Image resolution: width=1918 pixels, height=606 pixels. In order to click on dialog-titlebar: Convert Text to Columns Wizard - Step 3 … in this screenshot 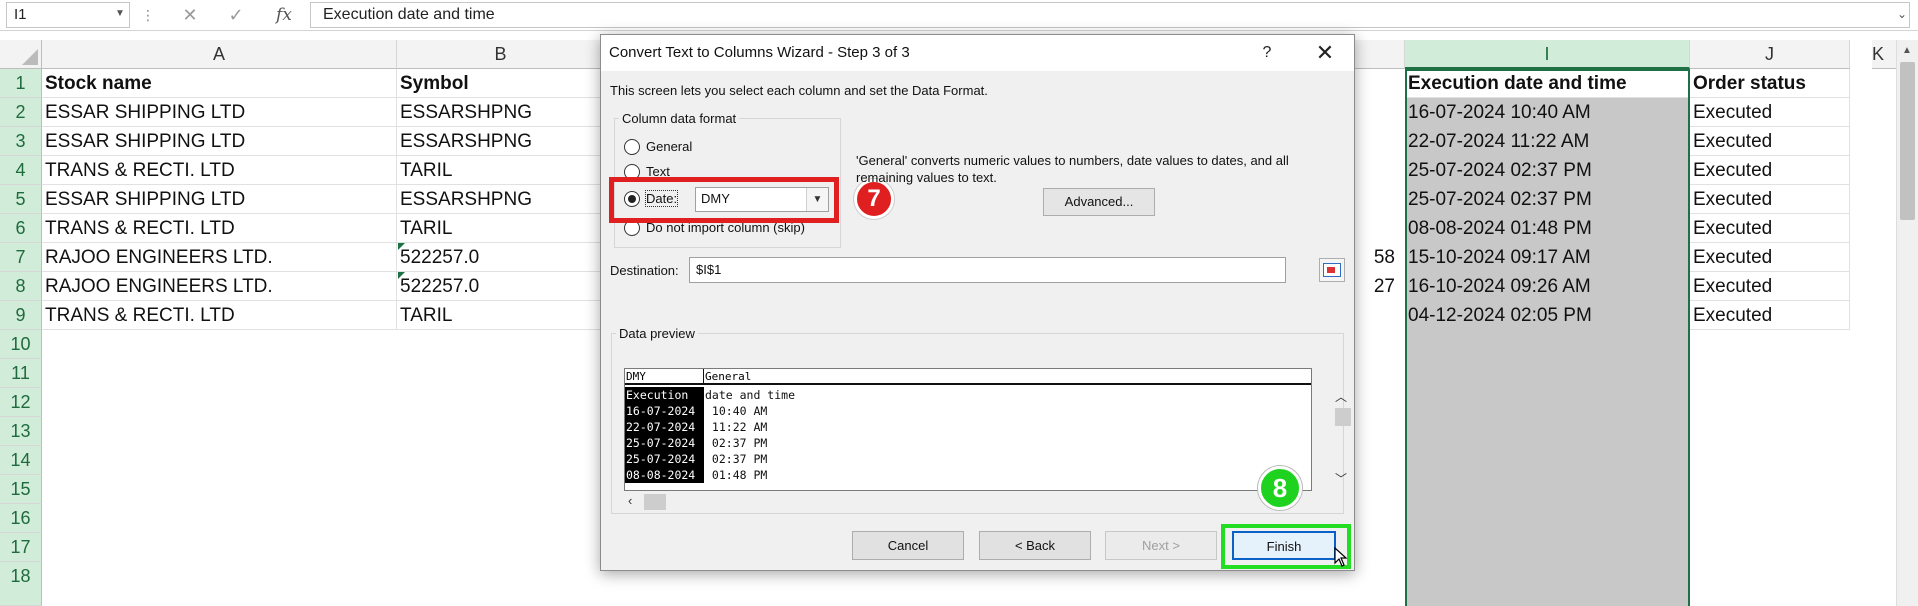, I will do `click(977, 53)`.